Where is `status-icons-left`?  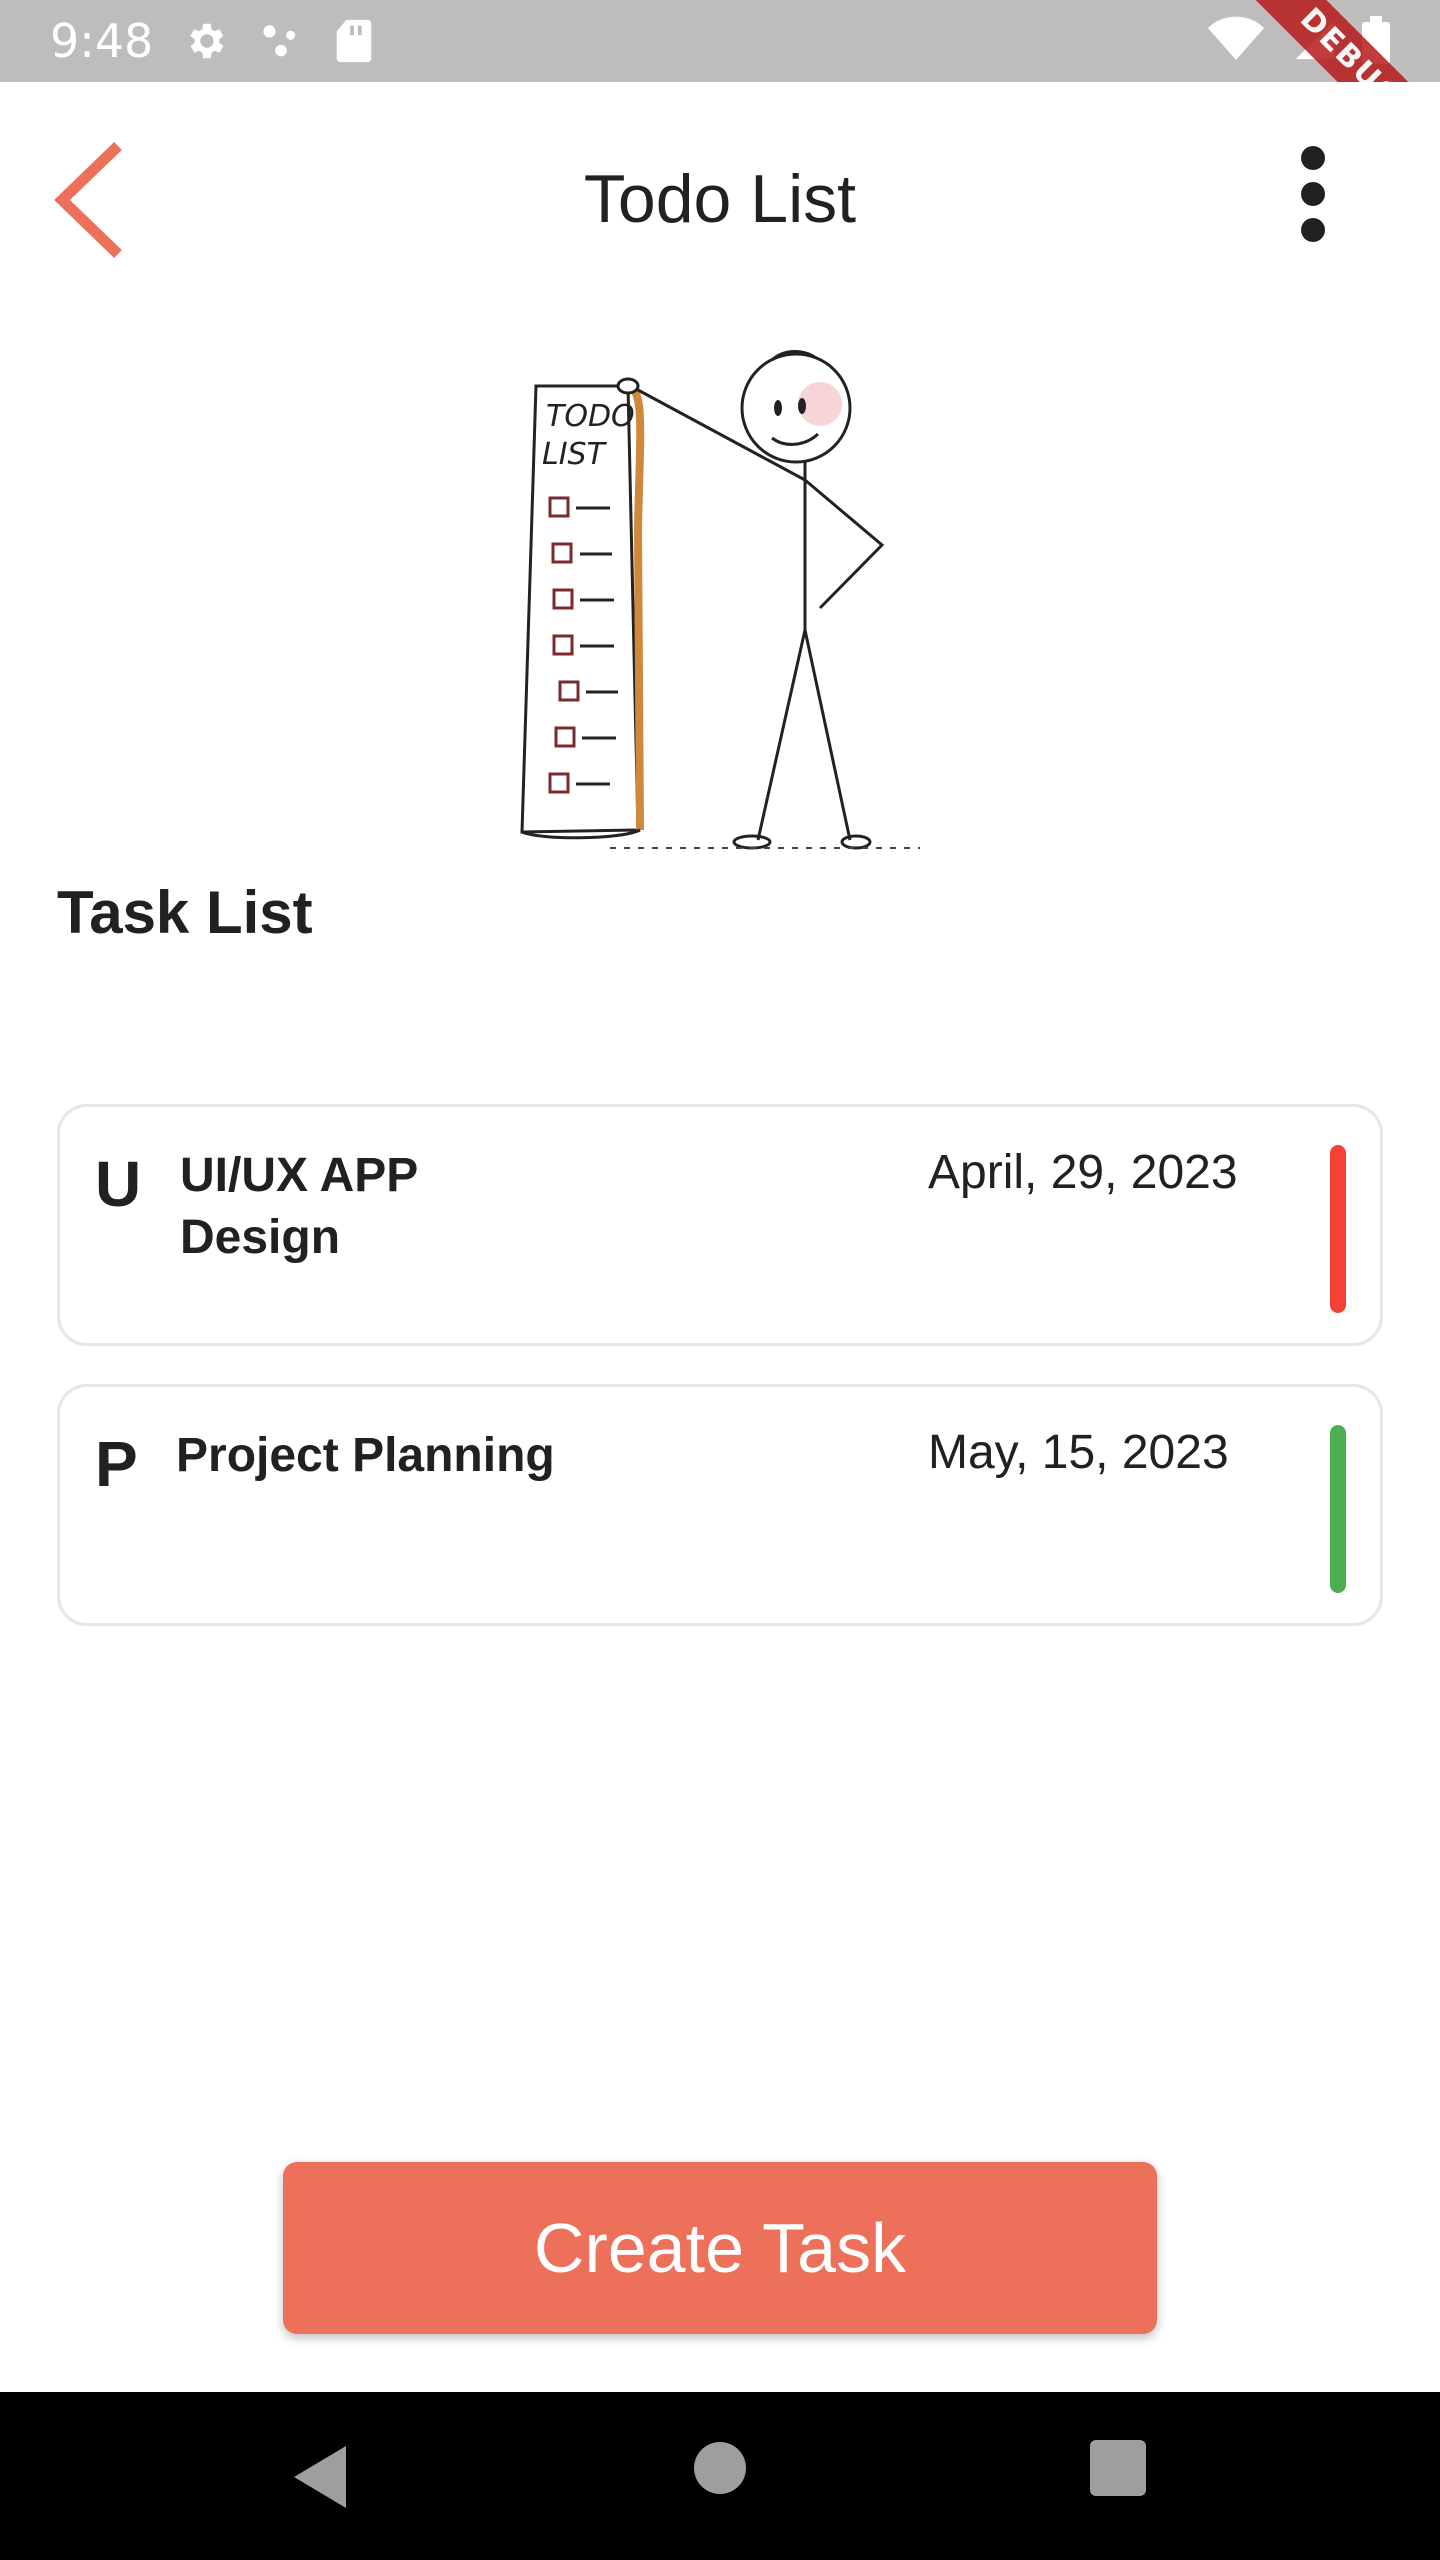 status-icons-left is located at coordinates (278, 41).